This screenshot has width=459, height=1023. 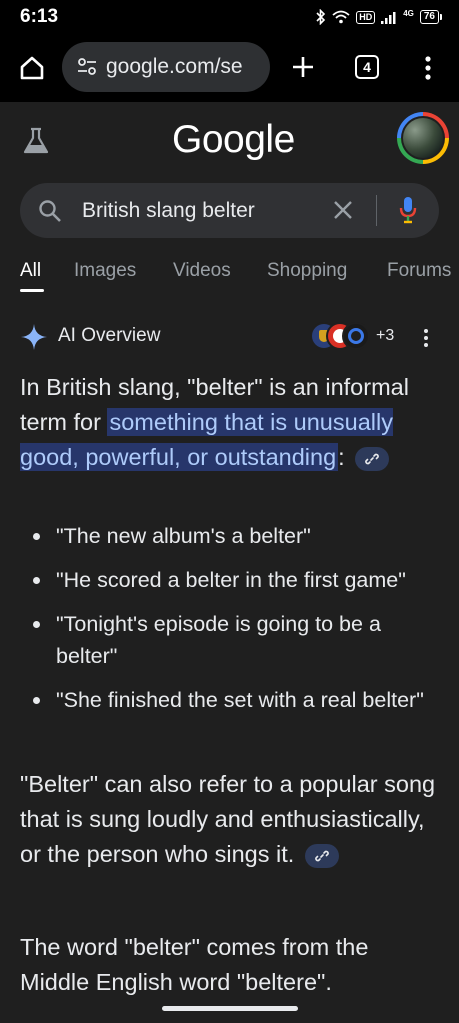 I want to click on sparkle-icon, so click(x=34, y=337).